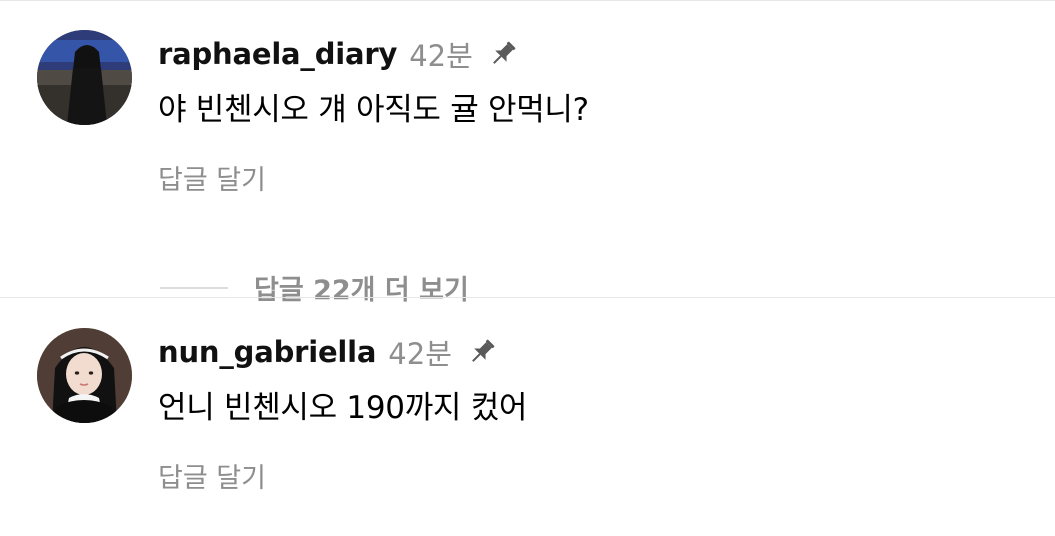  I want to click on top-border, so click(527, 0).